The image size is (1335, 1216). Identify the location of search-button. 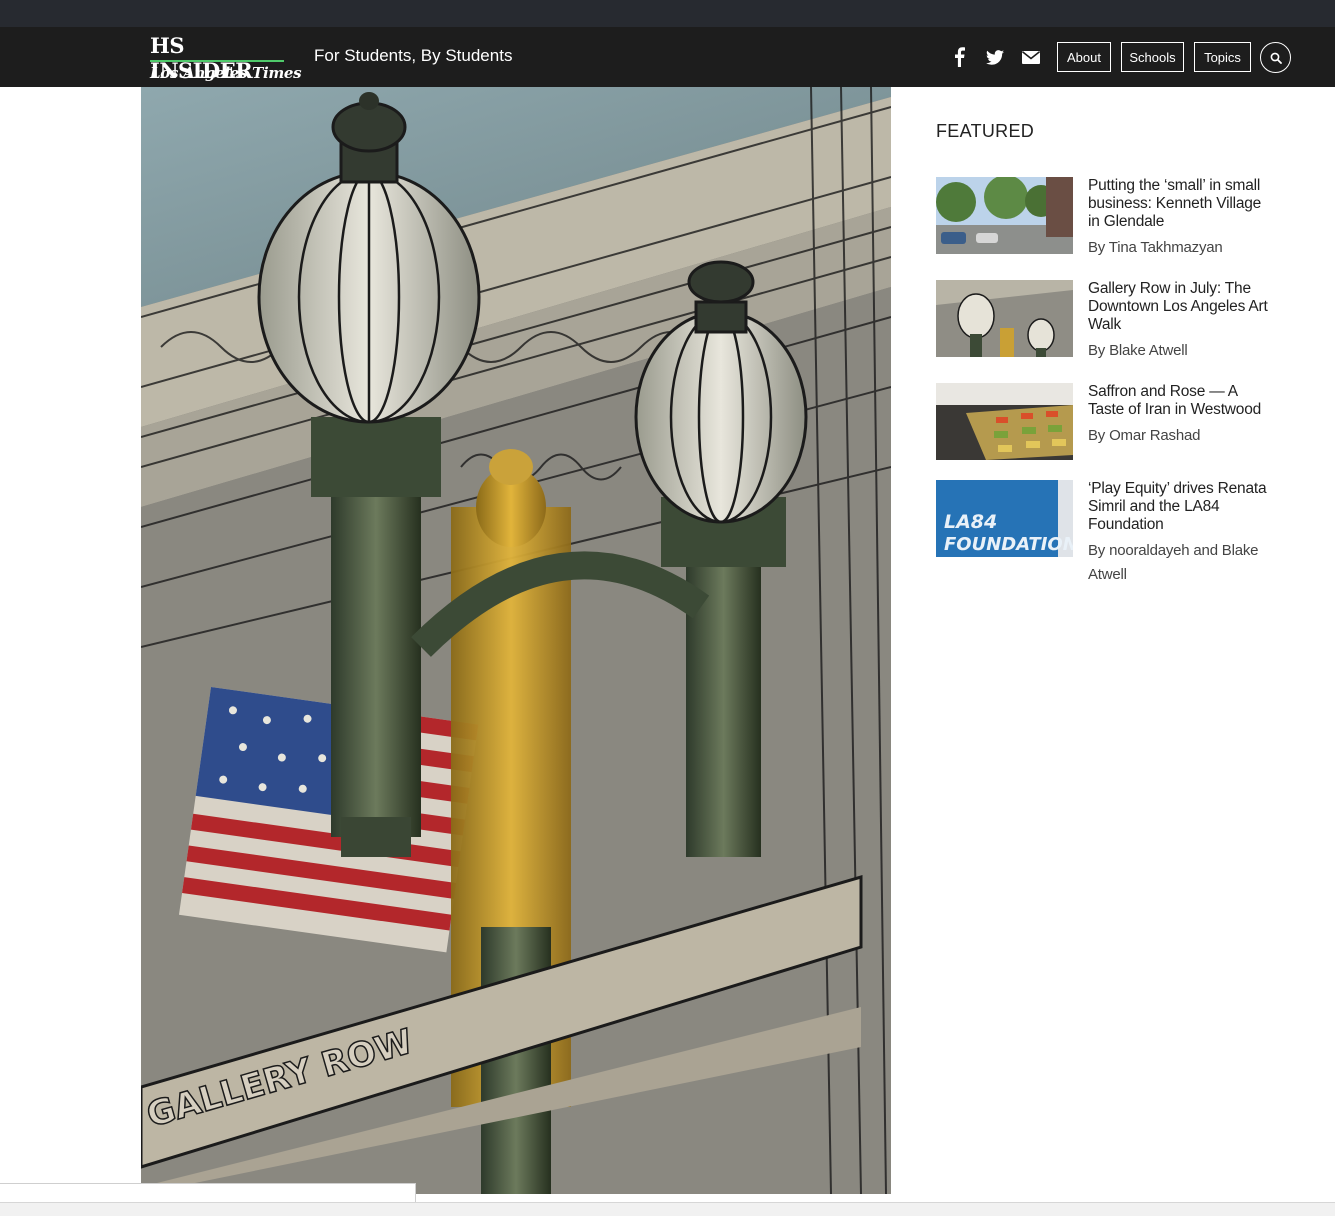
(1275, 57).